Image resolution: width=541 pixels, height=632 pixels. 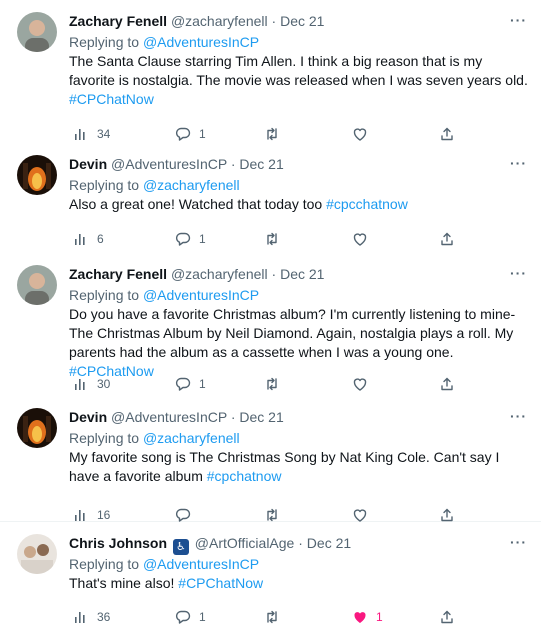 I want to click on views-count: 16, so click(x=104, y=515).